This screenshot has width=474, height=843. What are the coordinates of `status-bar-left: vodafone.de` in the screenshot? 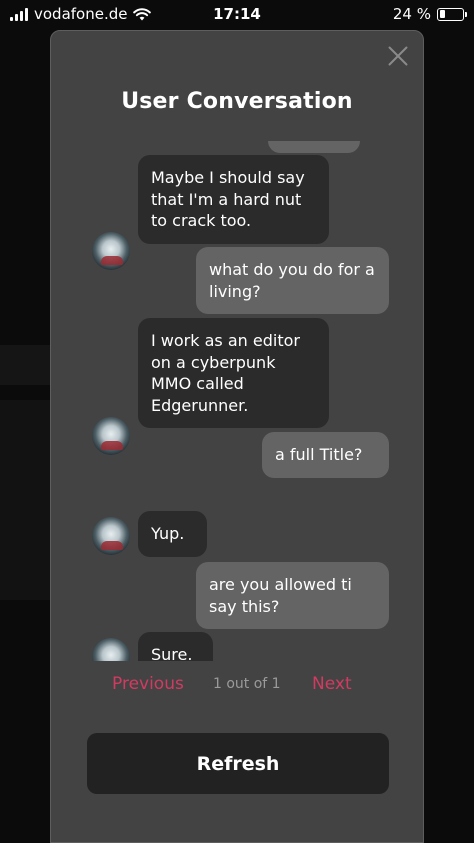 It's located at (81, 14).